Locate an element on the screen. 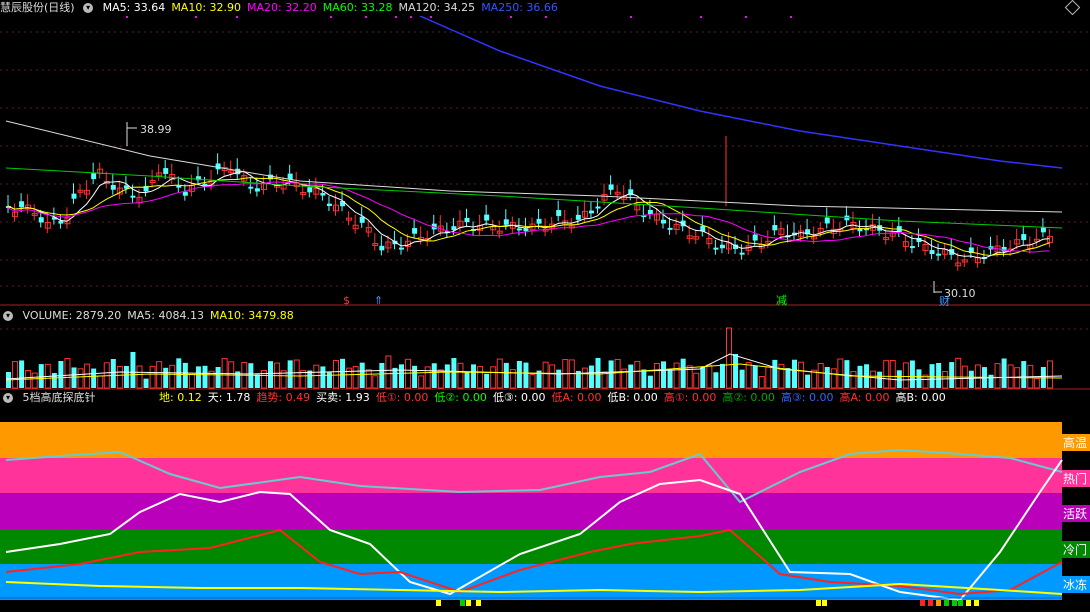 The width and height of the screenshot is (1090, 612). indicator-value-2: 趋势: 0.49 is located at coordinates (283, 397).